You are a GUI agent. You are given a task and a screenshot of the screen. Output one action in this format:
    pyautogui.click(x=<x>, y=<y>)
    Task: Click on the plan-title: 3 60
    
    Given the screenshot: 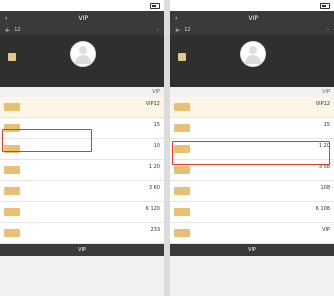 What is the action you would take?
    pyautogui.click(x=154, y=187)
    